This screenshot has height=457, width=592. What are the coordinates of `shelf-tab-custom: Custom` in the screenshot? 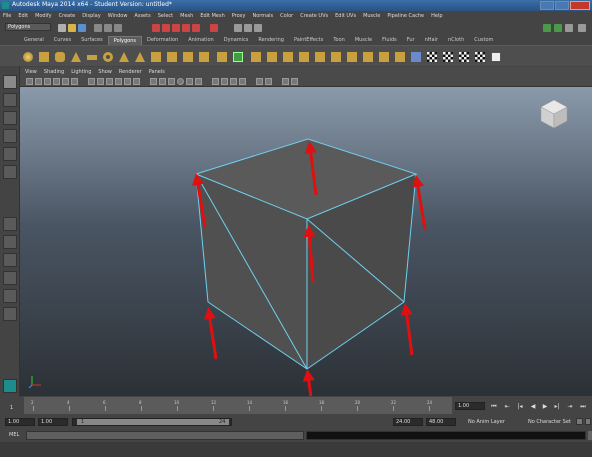 It's located at (483, 40).